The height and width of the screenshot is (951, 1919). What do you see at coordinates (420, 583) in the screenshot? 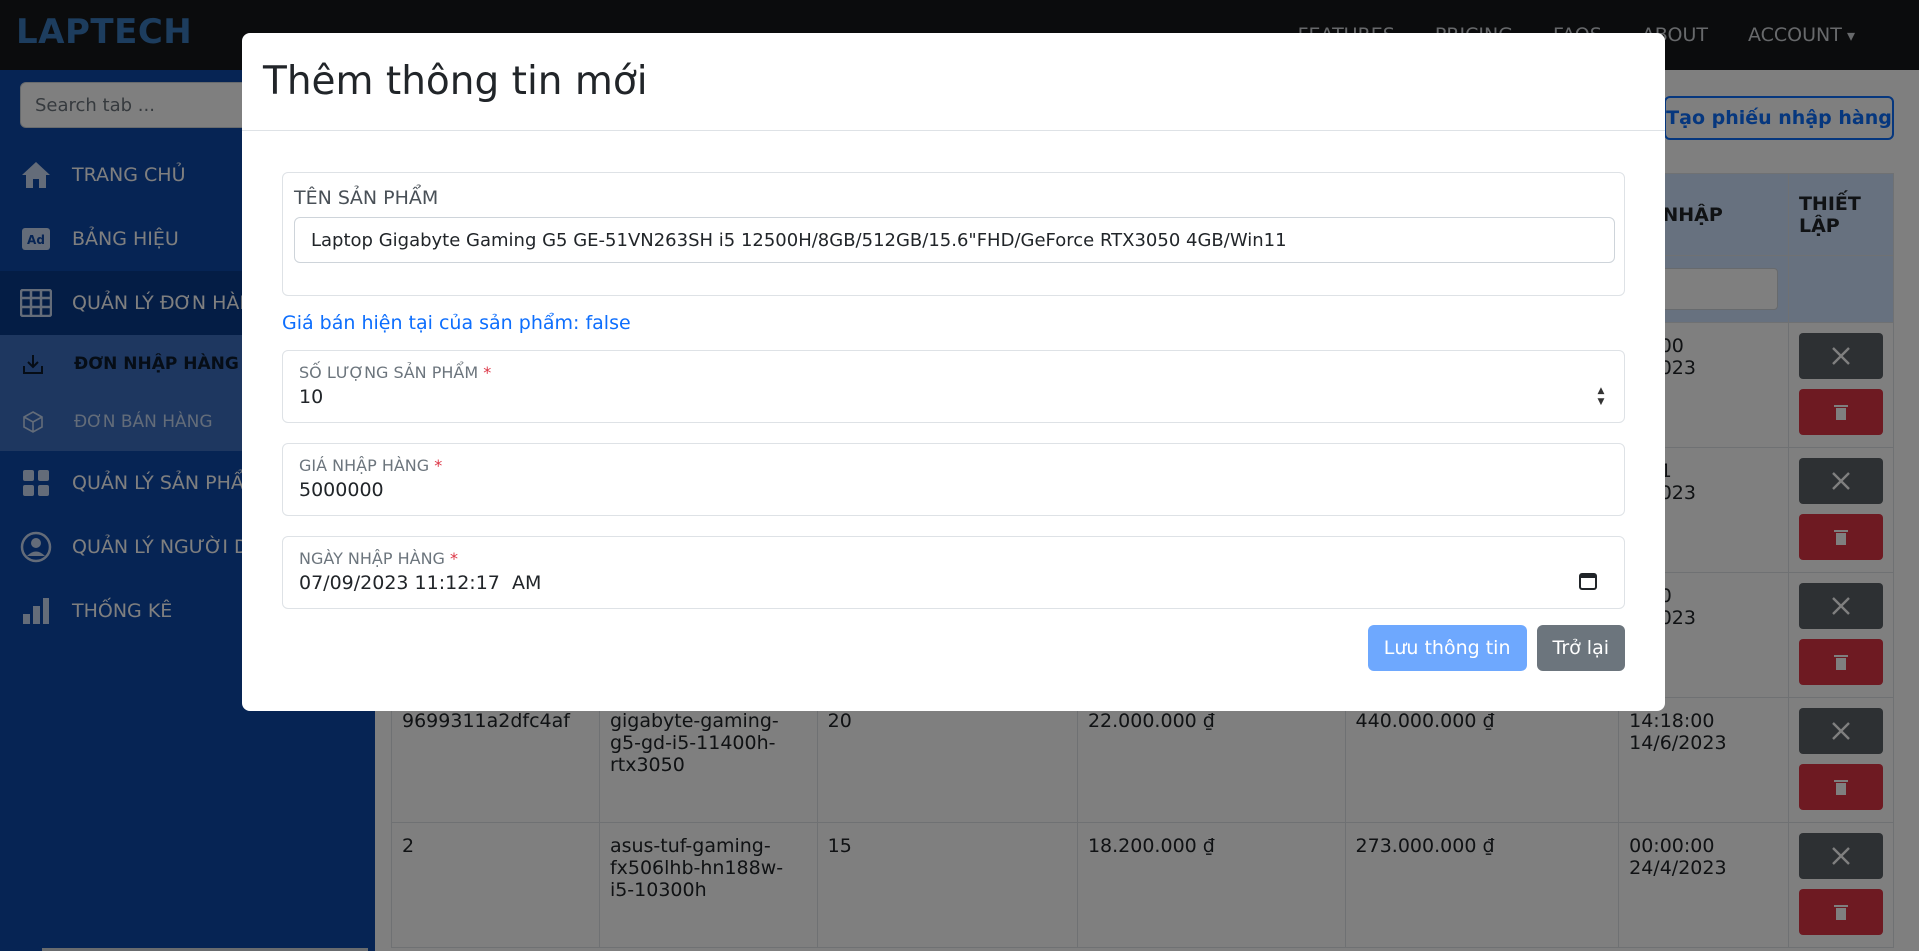
I see `import-date-value: 07/09/2023 11:12:17 AM` at bounding box center [420, 583].